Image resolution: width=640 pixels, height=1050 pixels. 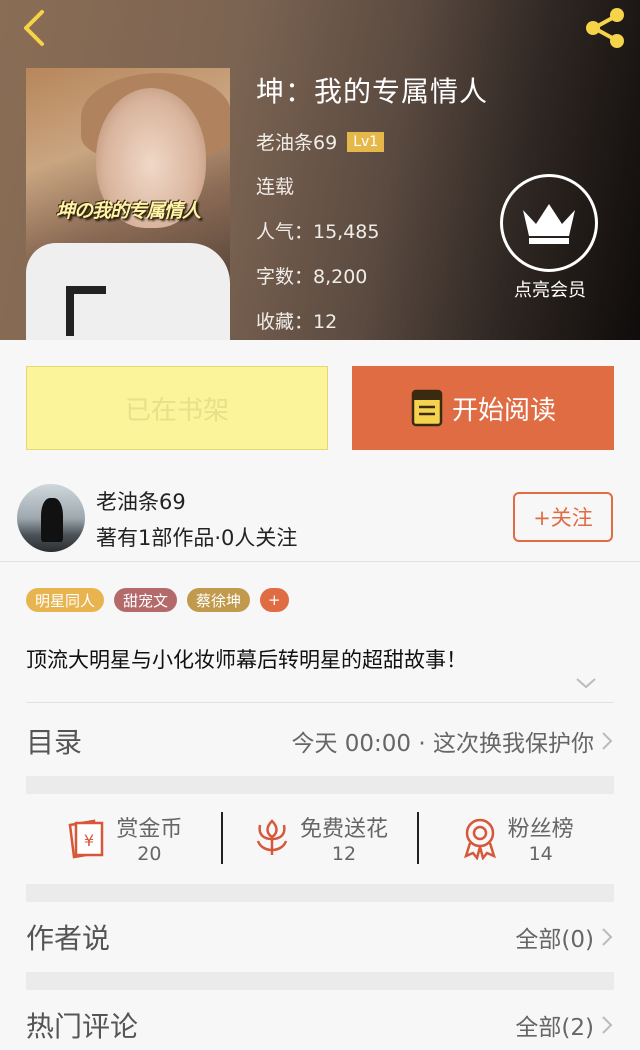 What do you see at coordinates (297, 322) in the screenshot?
I see `book-favorites: 收藏：12` at bounding box center [297, 322].